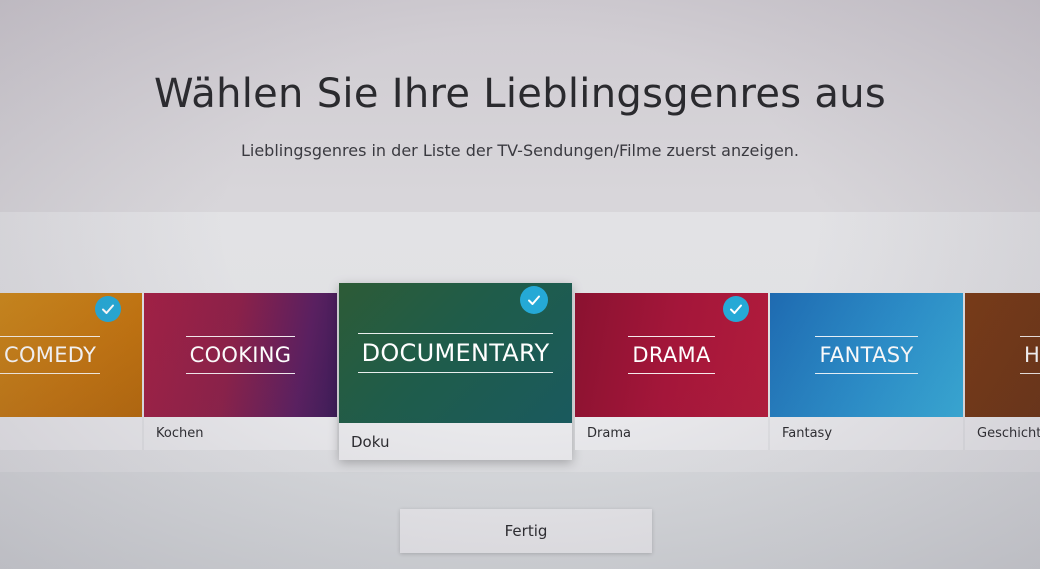  I want to click on genre-card-fantasy: FANTASY Fantasy, so click(866, 371).